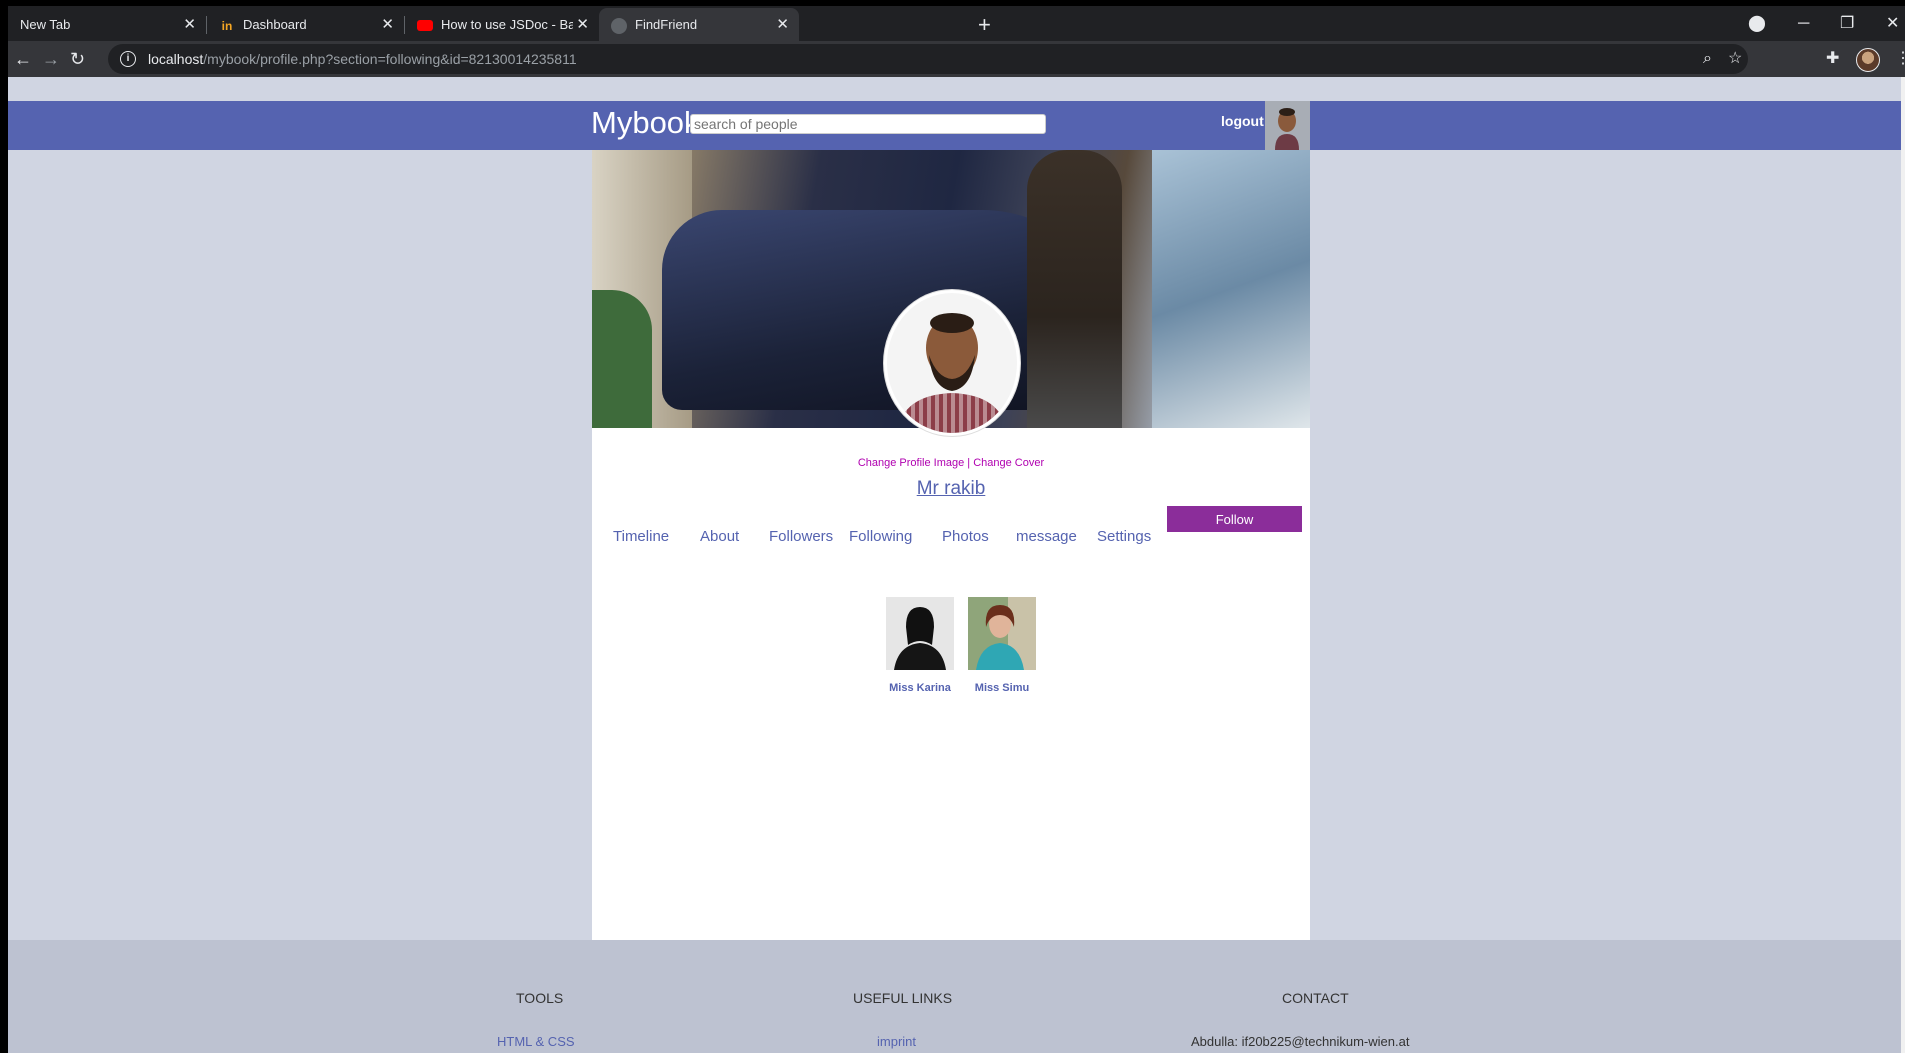 This screenshot has width=1905, height=1053. I want to click on footer-tools-link: HTML & CSS, so click(536, 1041).